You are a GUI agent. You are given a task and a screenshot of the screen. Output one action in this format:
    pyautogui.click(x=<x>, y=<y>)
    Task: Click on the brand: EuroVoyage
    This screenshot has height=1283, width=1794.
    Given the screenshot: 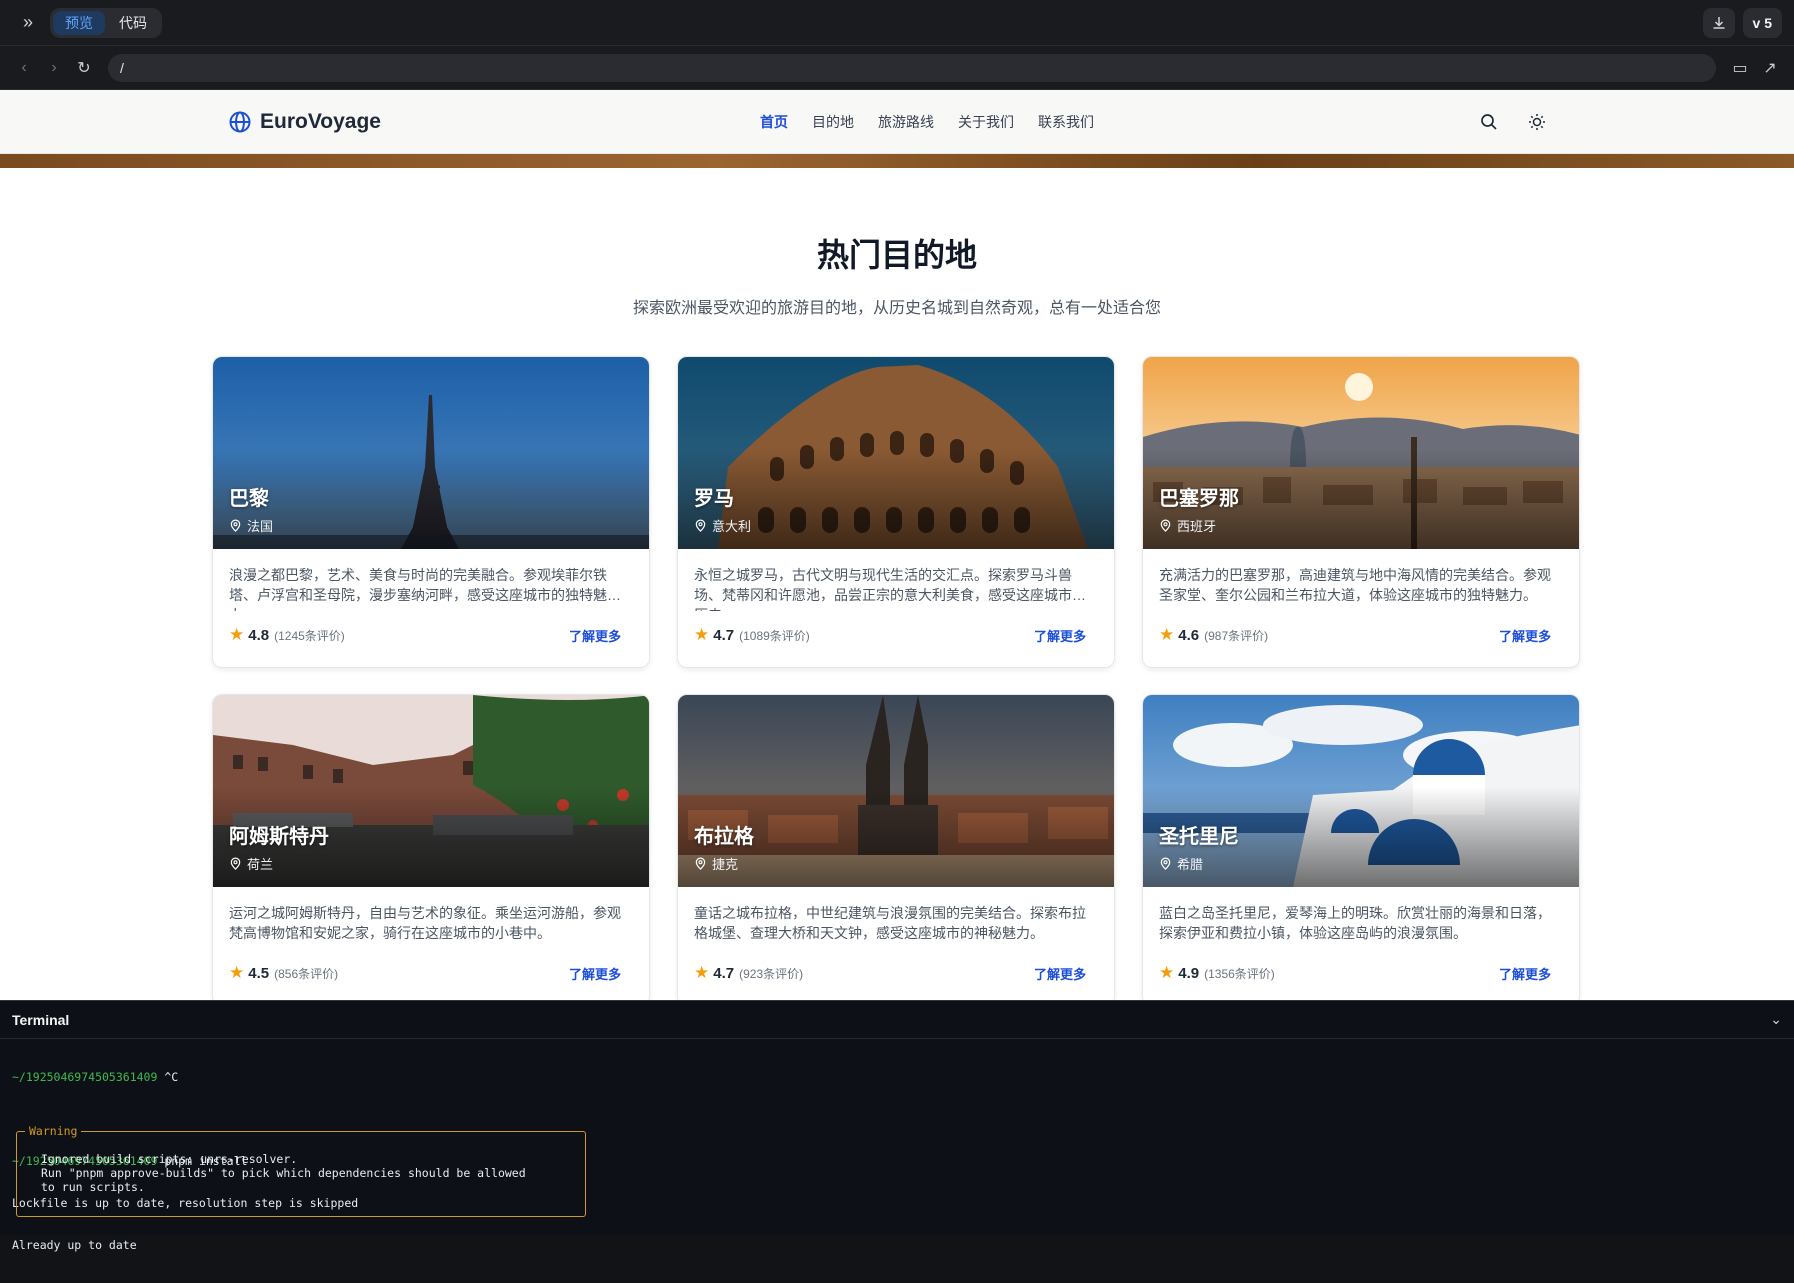 What is the action you would take?
    pyautogui.click(x=304, y=122)
    